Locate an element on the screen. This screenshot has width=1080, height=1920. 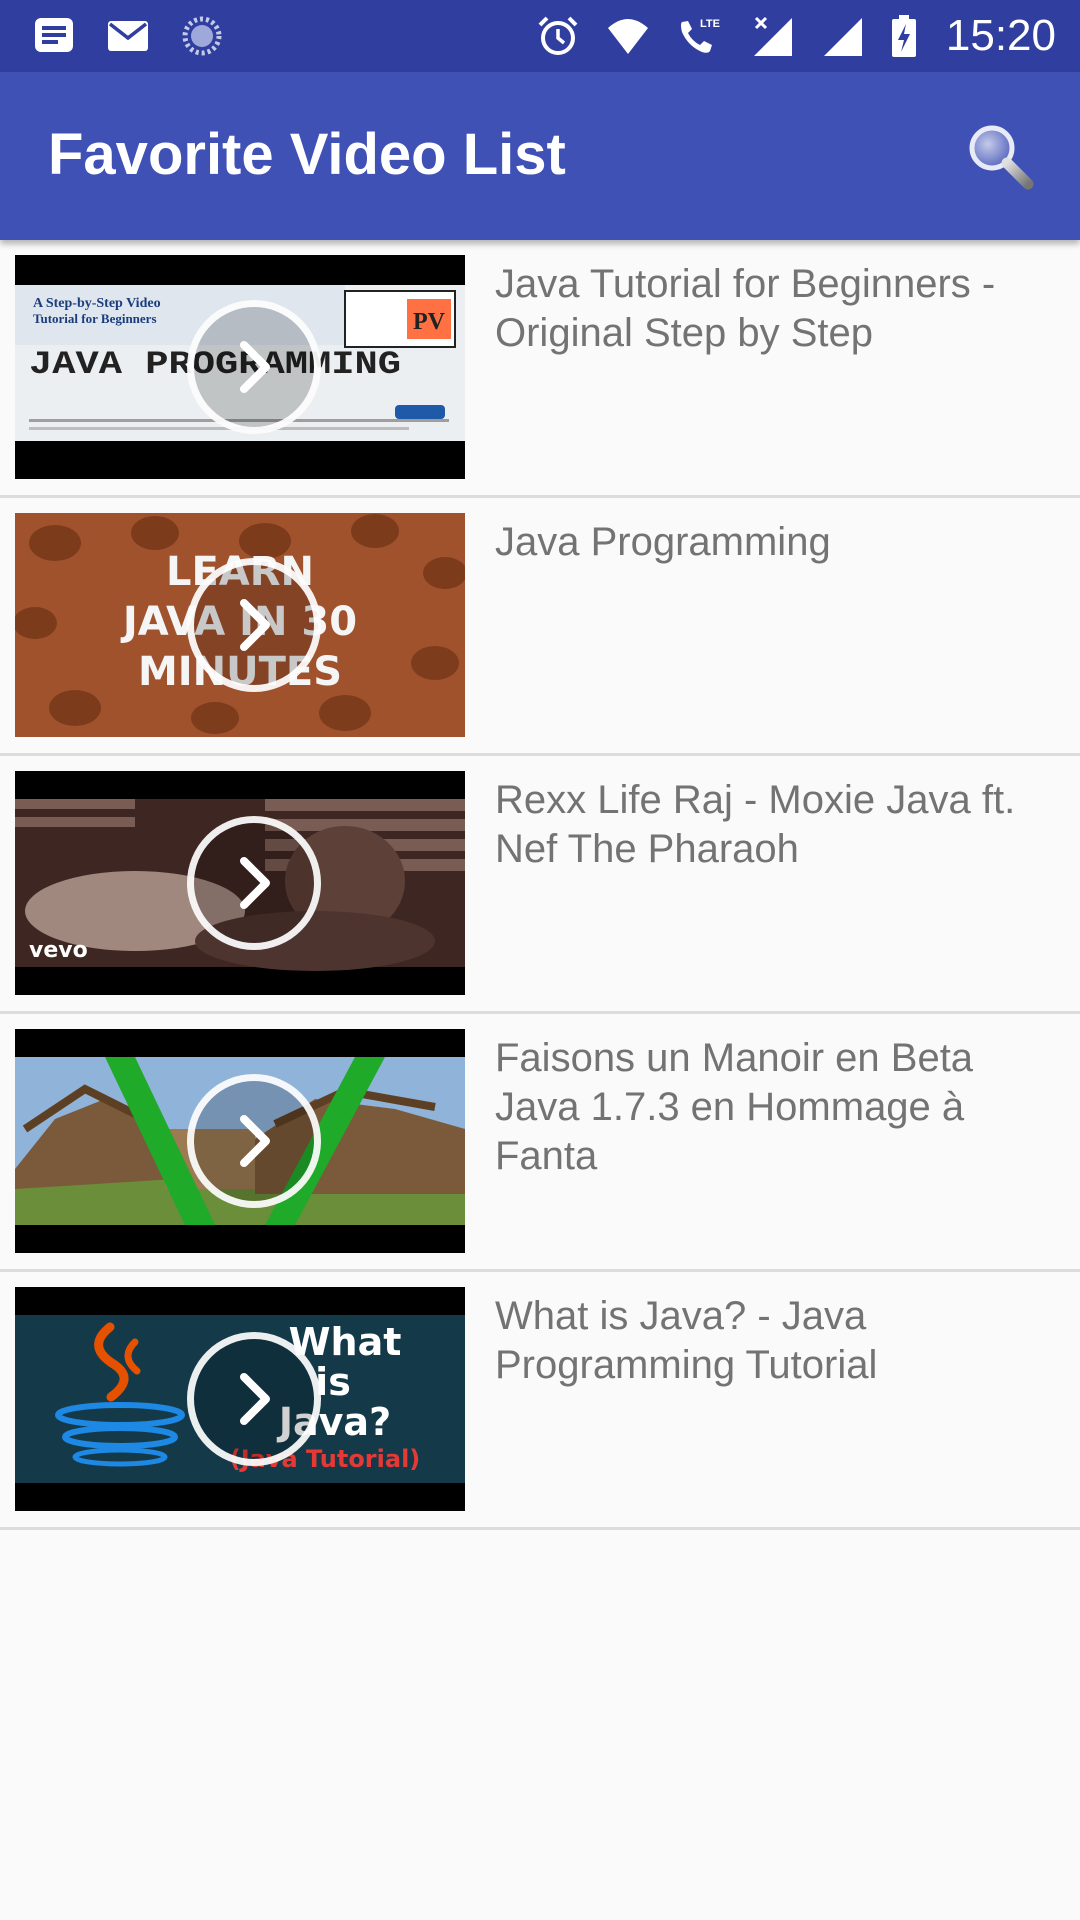
search-icon is located at coordinates (1001, 157).